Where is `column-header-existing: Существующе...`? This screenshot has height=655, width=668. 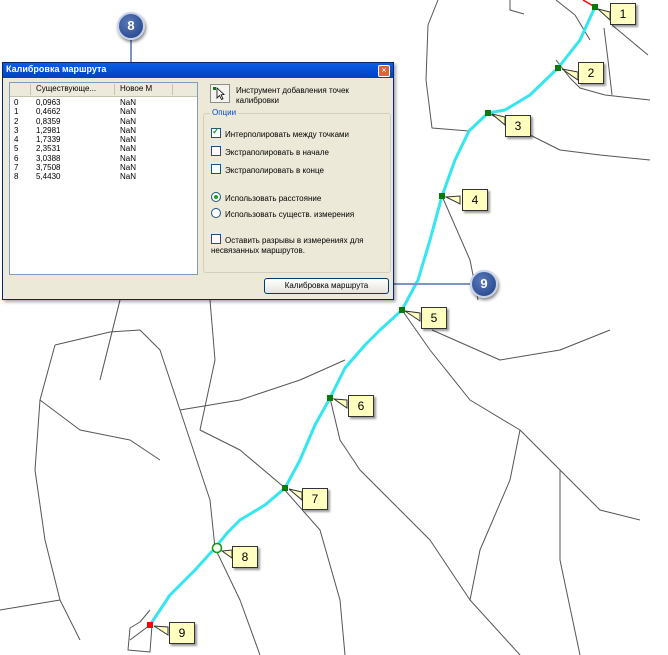 column-header-existing: Существующе... is located at coordinates (66, 88).